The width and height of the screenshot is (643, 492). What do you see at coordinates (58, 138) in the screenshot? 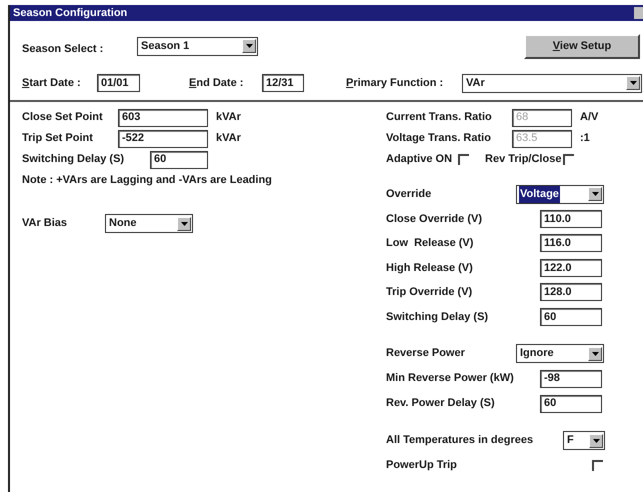
I see `field-label: Trip Set Point` at bounding box center [58, 138].